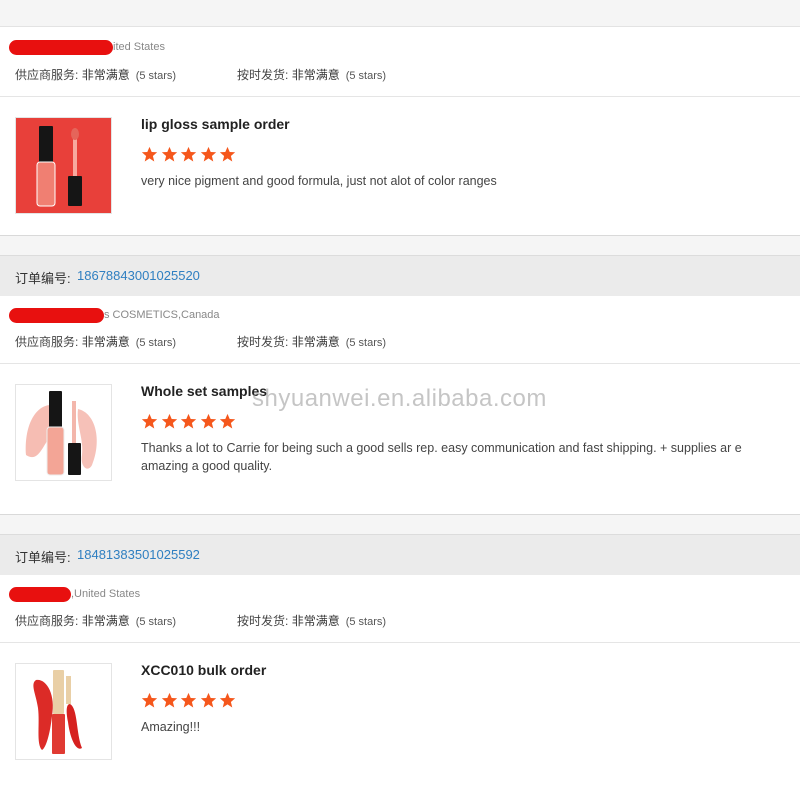 This screenshot has width=800, height=800. Describe the element at coordinates (138, 275) in the screenshot. I see `order-number-link: 18678843001025520` at that location.